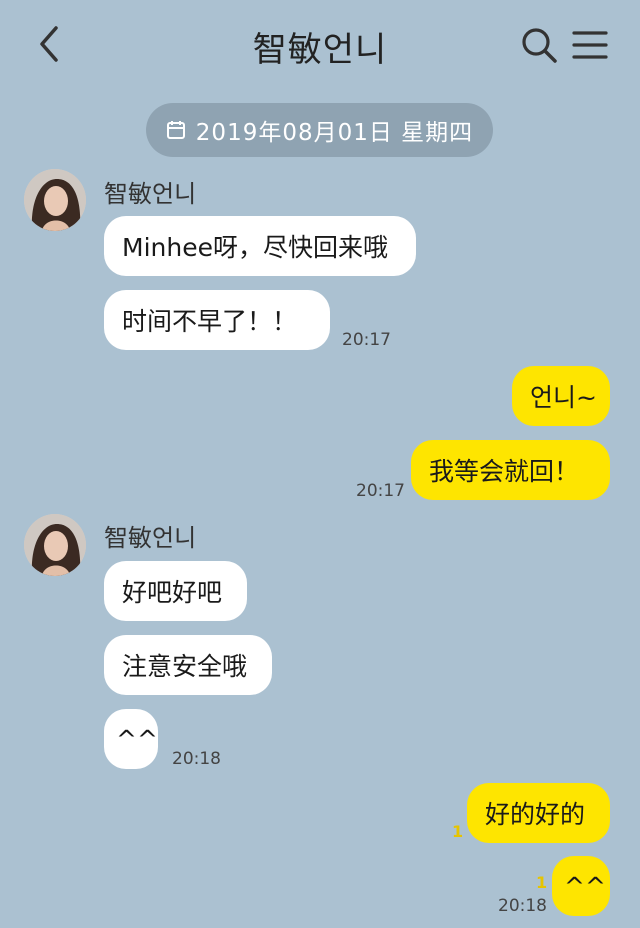 The image size is (640, 928). Describe the element at coordinates (217, 320) in the screenshot. I see `message-bubble: 时间不早了！！` at that location.